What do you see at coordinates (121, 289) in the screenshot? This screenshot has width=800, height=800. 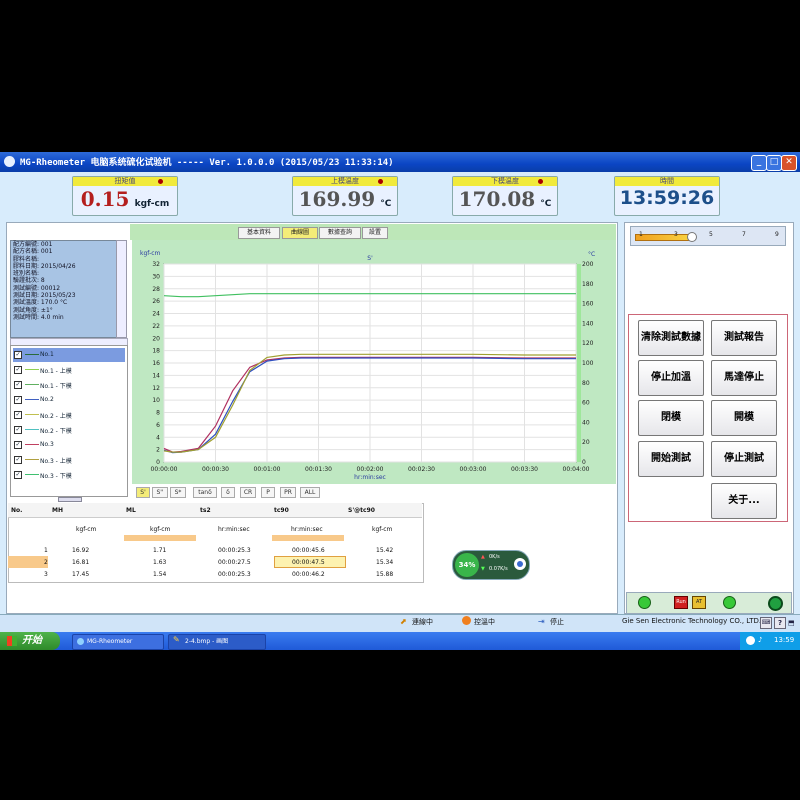 I see `info-scrollbar` at bounding box center [121, 289].